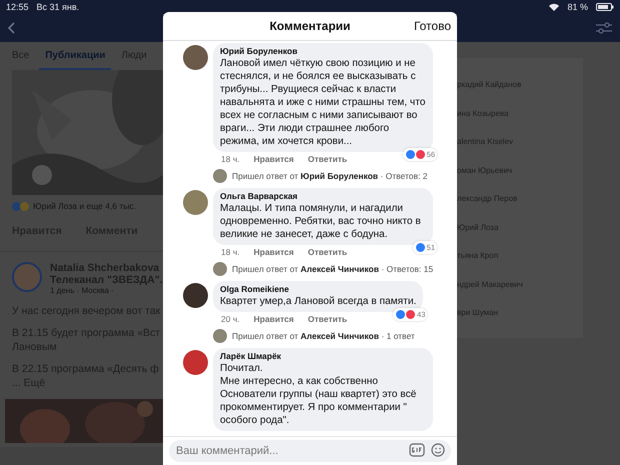  I want to click on replies-link: Пришел ответ от Алексей Чинчиков · Ответов: 15, so click(333, 269).